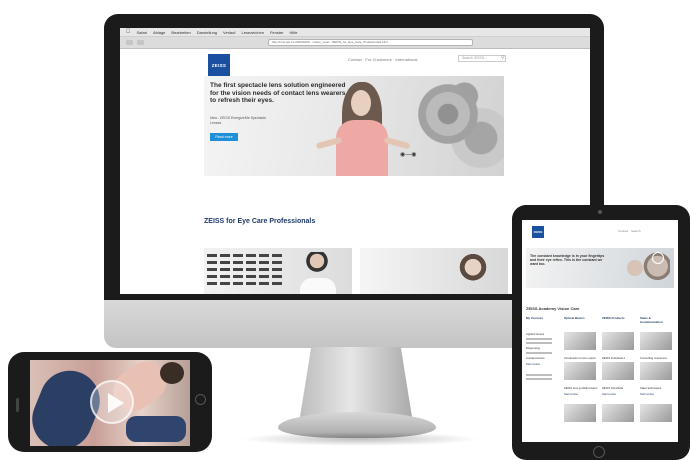  What do you see at coordinates (362, 148) in the screenshot?
I see `hero-woman-body` at bounding box center [362, 148].